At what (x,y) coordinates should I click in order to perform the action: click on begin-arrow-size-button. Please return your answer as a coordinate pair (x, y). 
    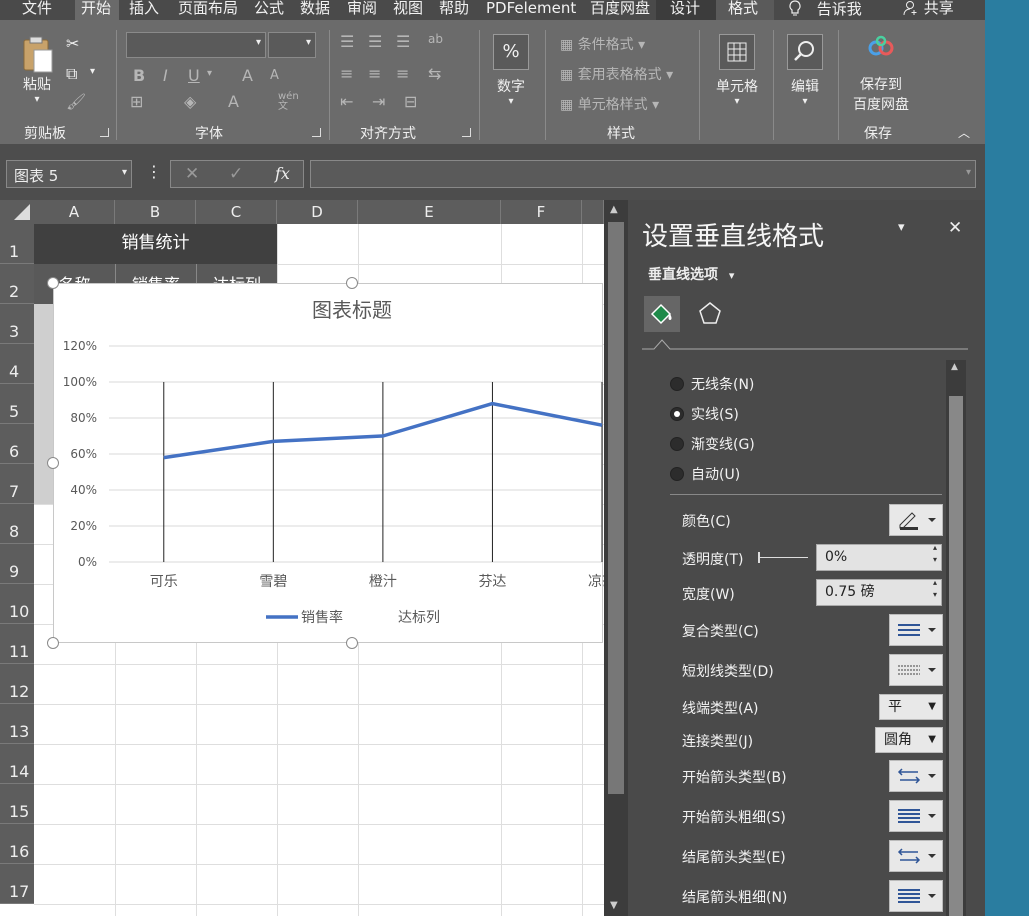
    Looking at the image, I should click on (916, 816).